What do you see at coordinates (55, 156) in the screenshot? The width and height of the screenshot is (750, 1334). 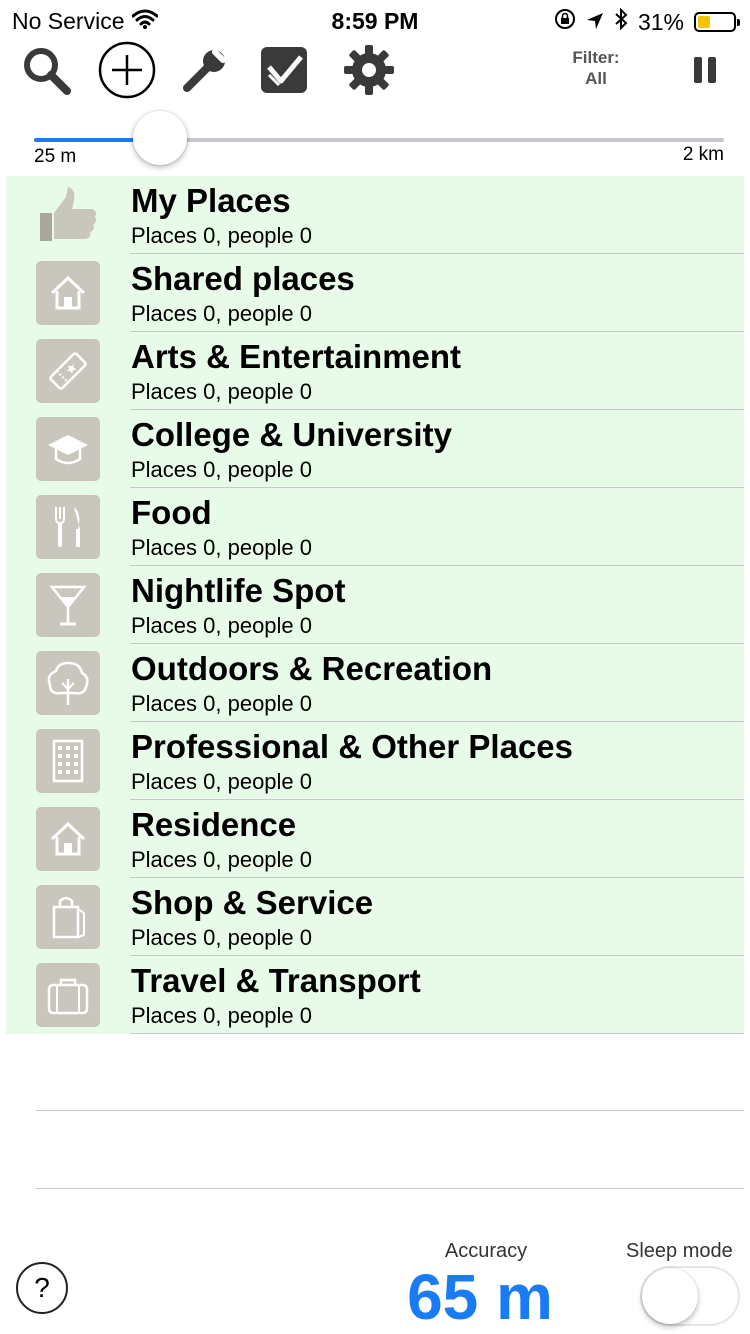 I see `slider-min-label: 25 m` at bounding box center [55, 156].